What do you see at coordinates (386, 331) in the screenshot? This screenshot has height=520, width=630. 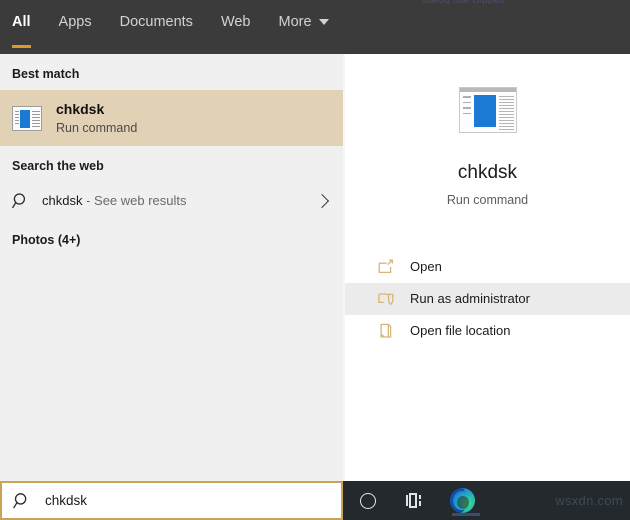 I see `folder-file-icon` at bounding box center [386, 331].